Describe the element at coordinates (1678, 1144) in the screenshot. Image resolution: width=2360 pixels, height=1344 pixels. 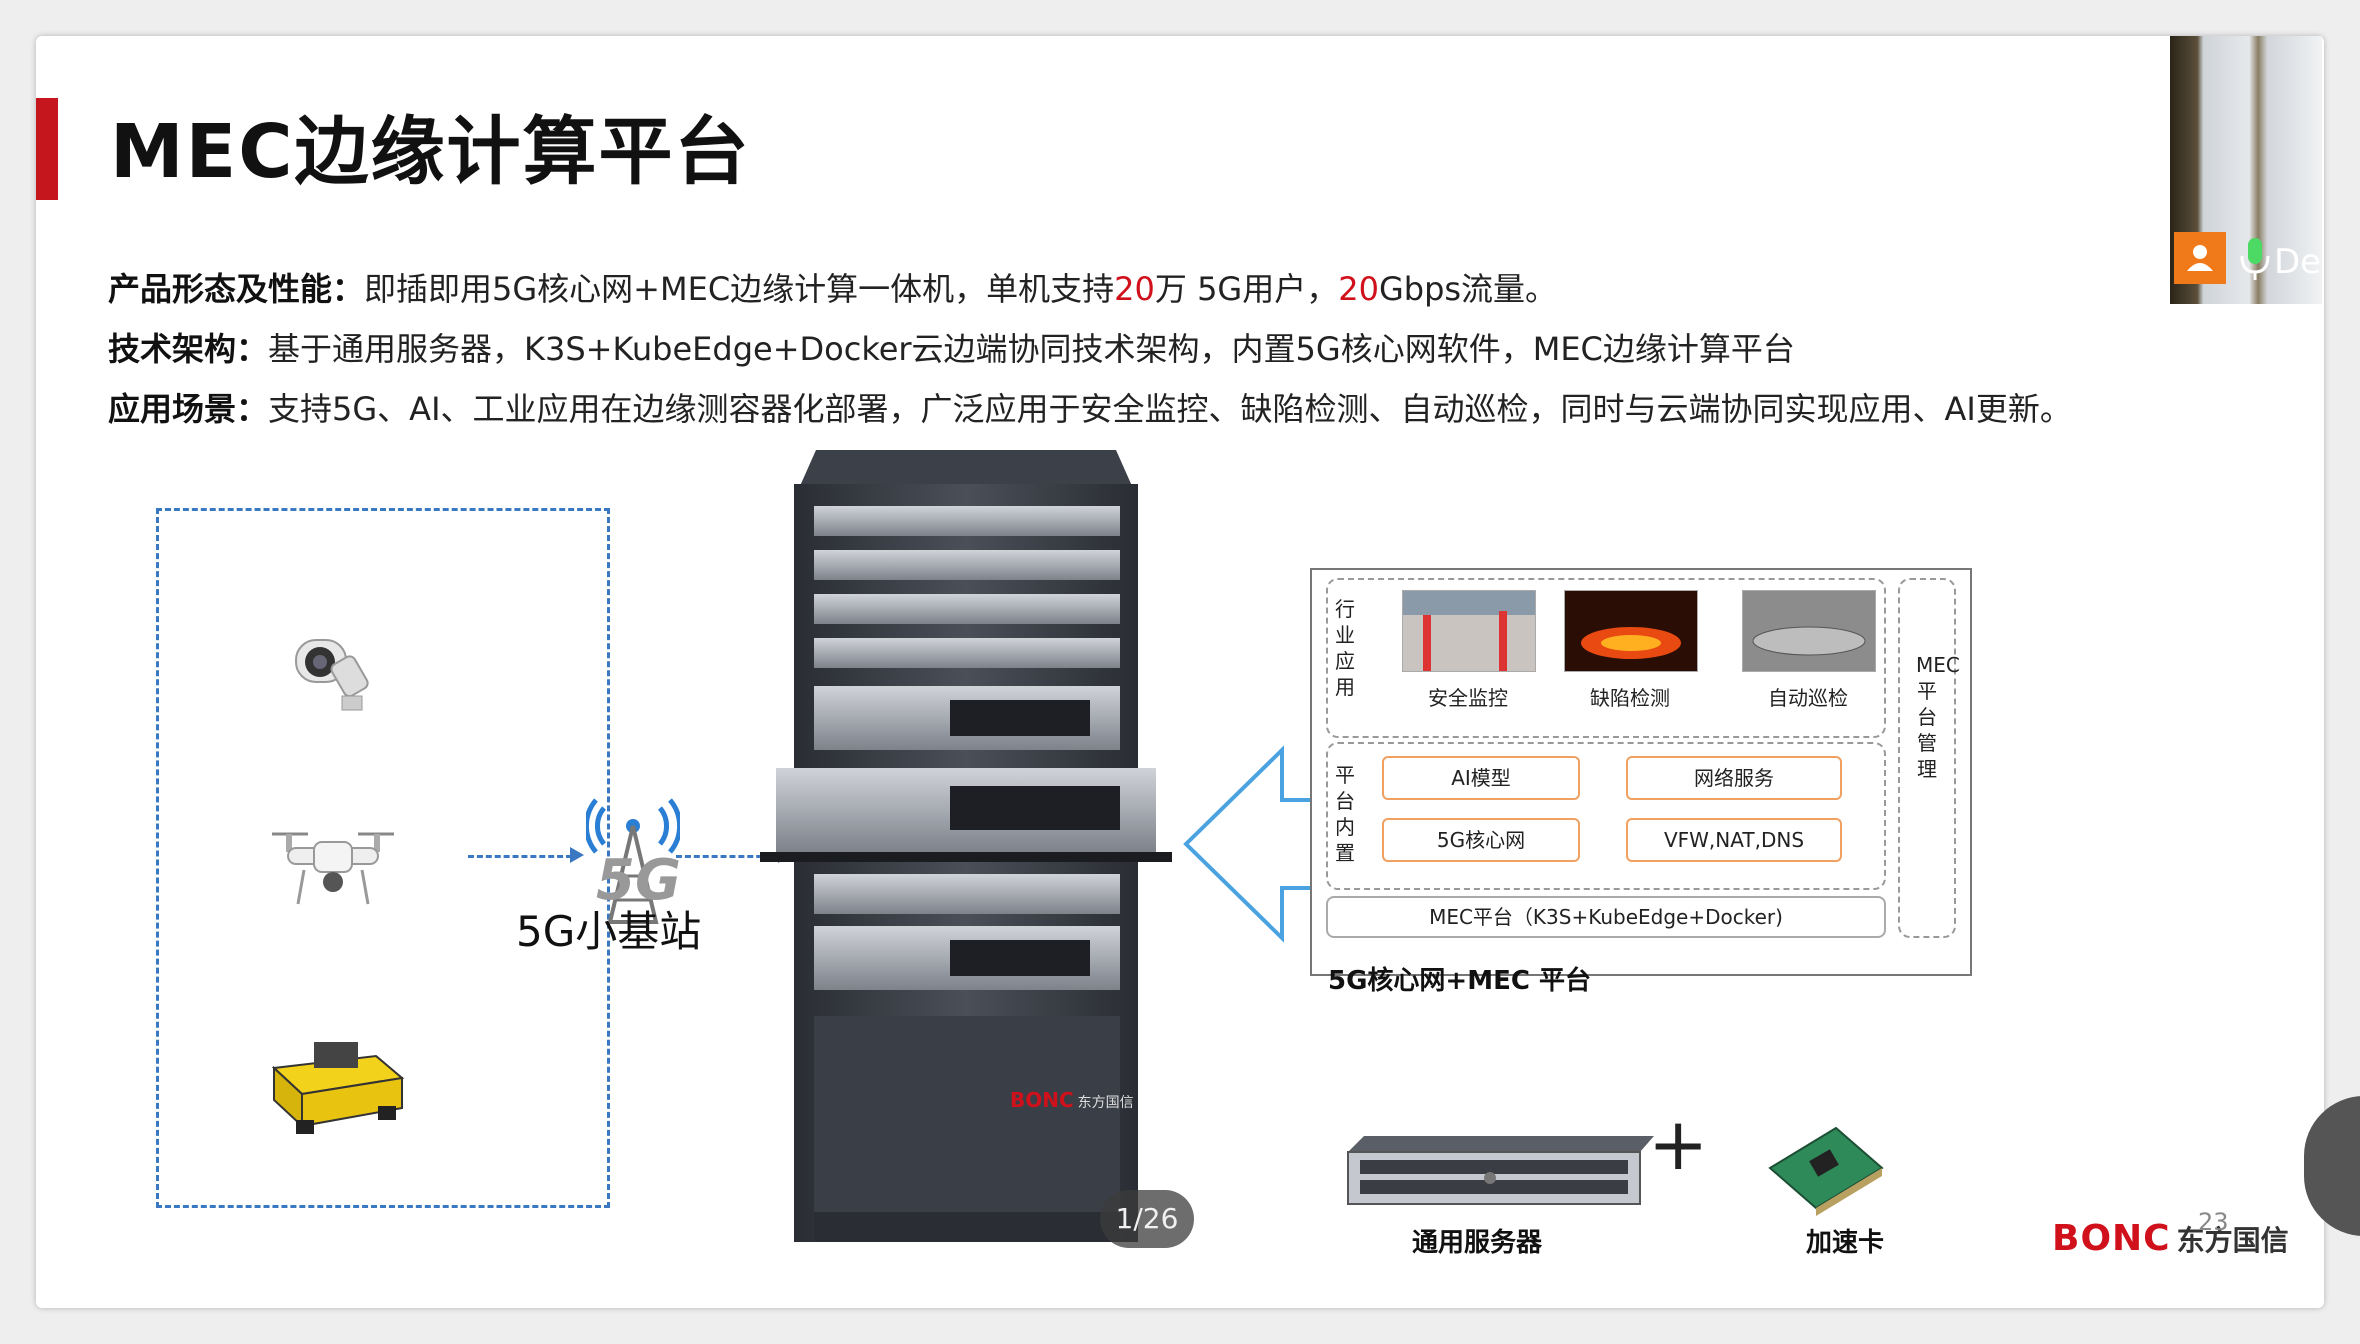
I see `plus-sign: +` at that location.